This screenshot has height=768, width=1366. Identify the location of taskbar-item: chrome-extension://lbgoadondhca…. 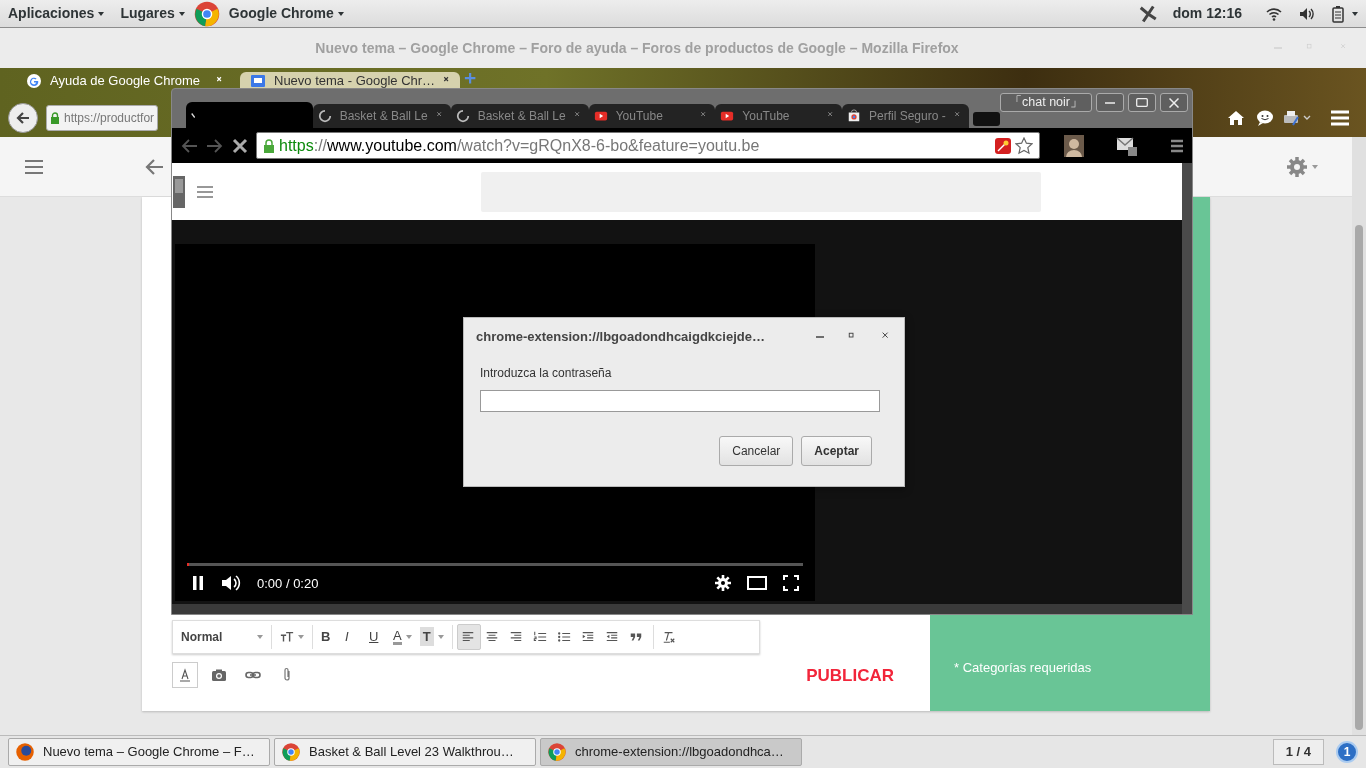
(671, 752).